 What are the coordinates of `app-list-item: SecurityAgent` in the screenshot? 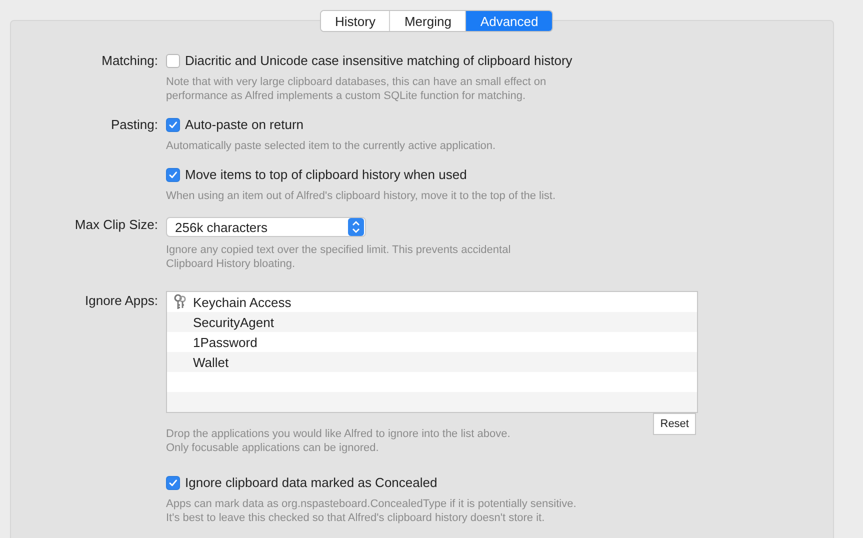 It's located at (432, 322).